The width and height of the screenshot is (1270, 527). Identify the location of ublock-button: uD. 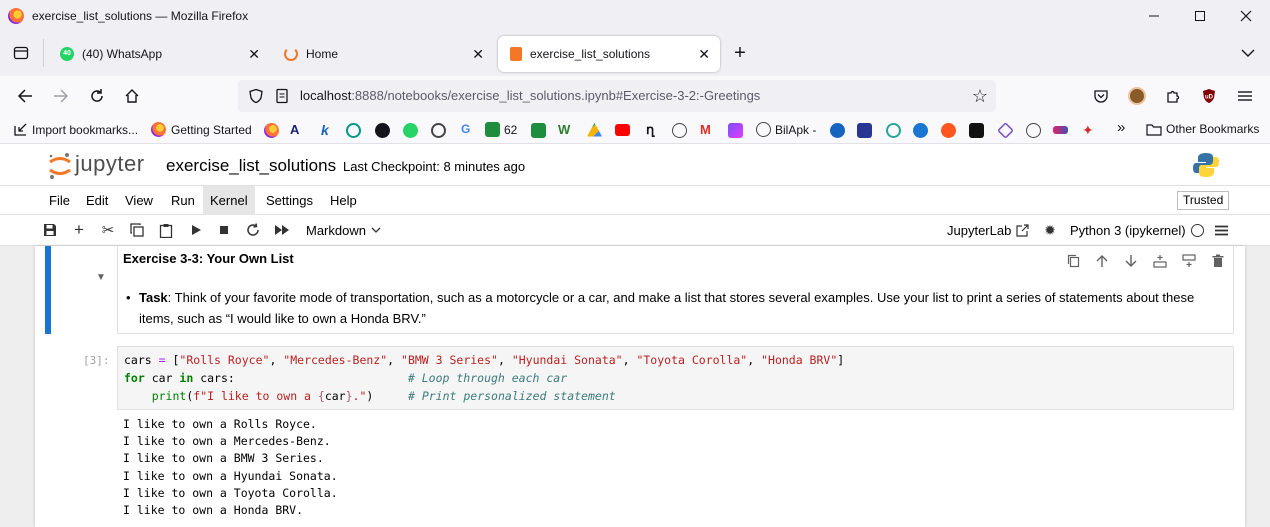
(1209, 96).